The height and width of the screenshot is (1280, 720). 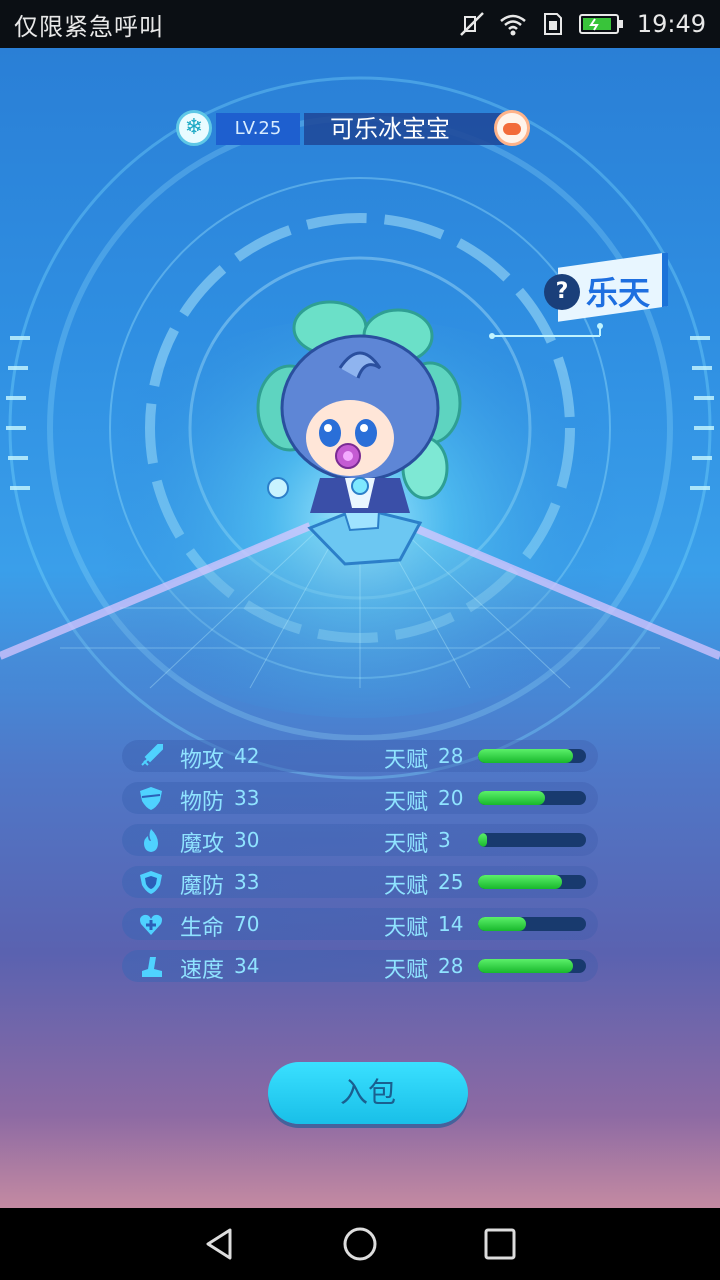 What do you see at coordinates (360, 882) in the screenshot?
I see `stat-row: 魔防 33 天赋 25` at bounding box center [360, 882].